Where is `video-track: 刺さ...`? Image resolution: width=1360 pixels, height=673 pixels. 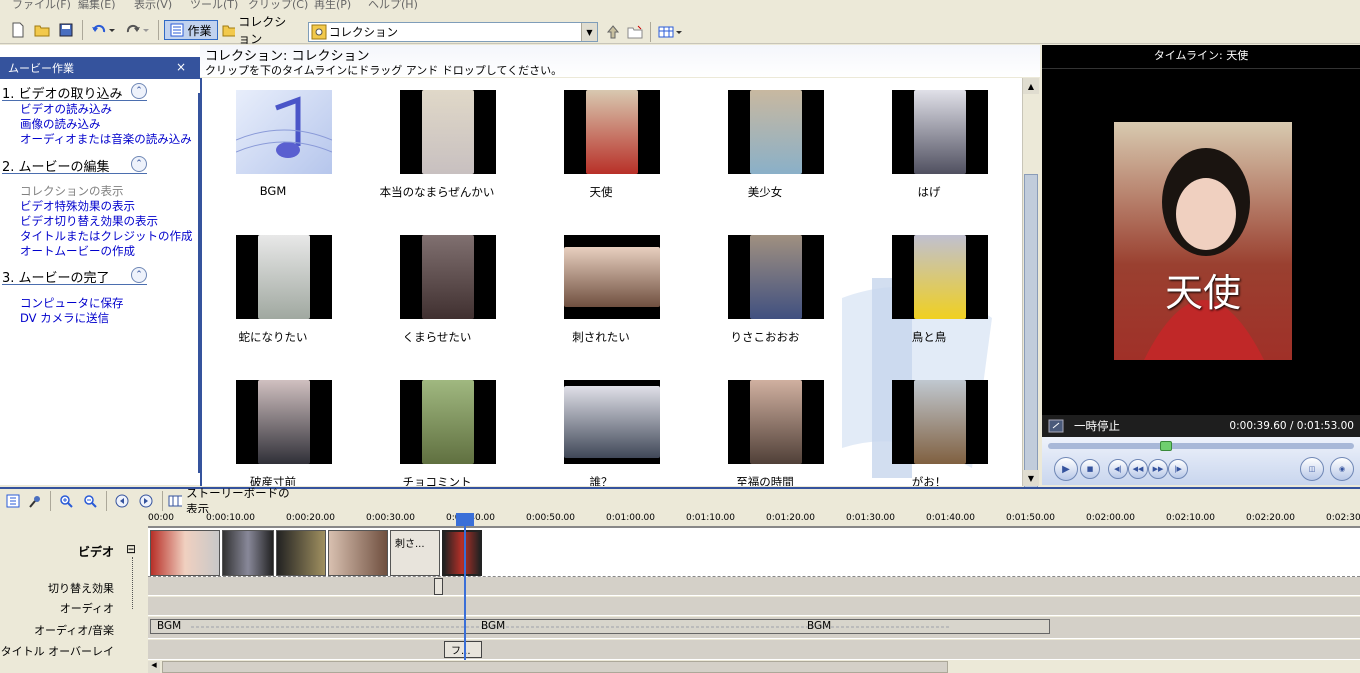 video-track: 刺さ... is located at coordinates (754, 552).